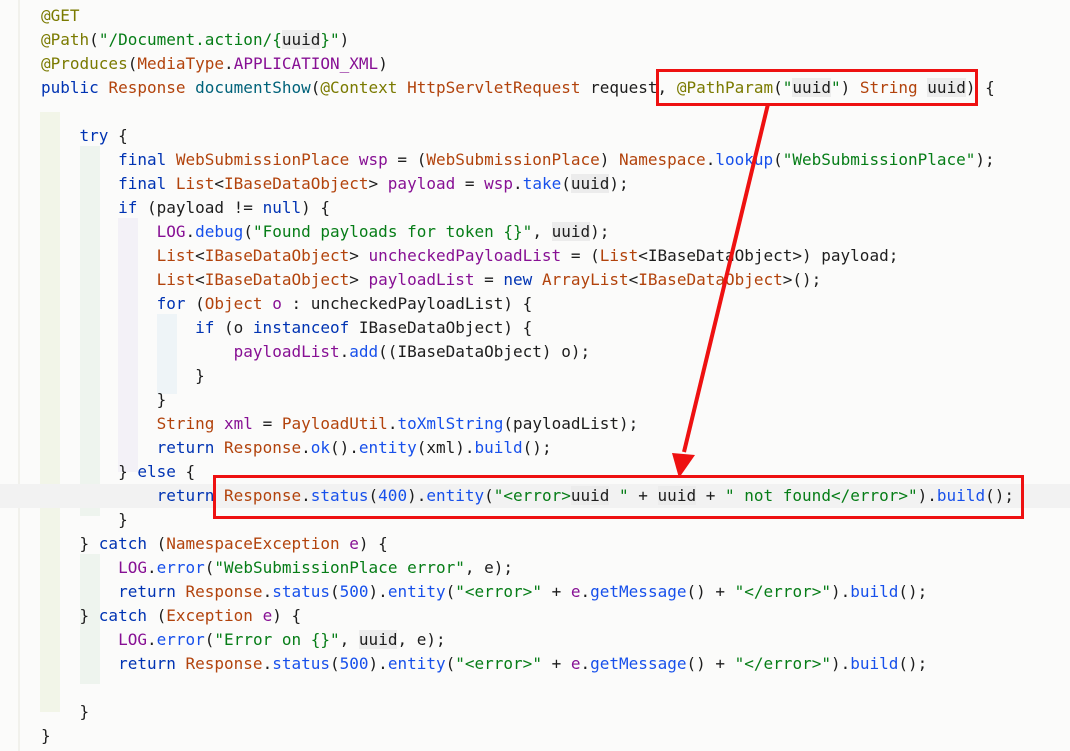  Describe the element at coordinates (585, 279) in the screenshot. I see `code-token: ArrayList` at that location.